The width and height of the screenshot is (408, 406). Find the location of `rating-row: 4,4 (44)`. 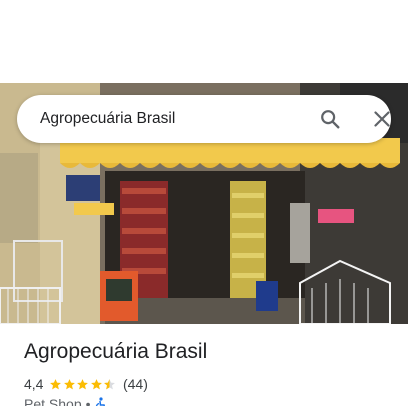

rating-row: 4,4 (44) is located at coordinates (86, 384).